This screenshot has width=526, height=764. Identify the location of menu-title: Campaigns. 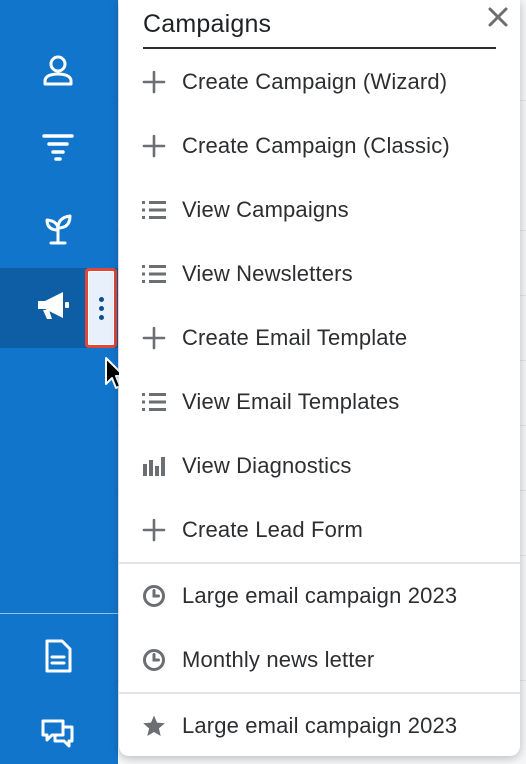
(207, 24).